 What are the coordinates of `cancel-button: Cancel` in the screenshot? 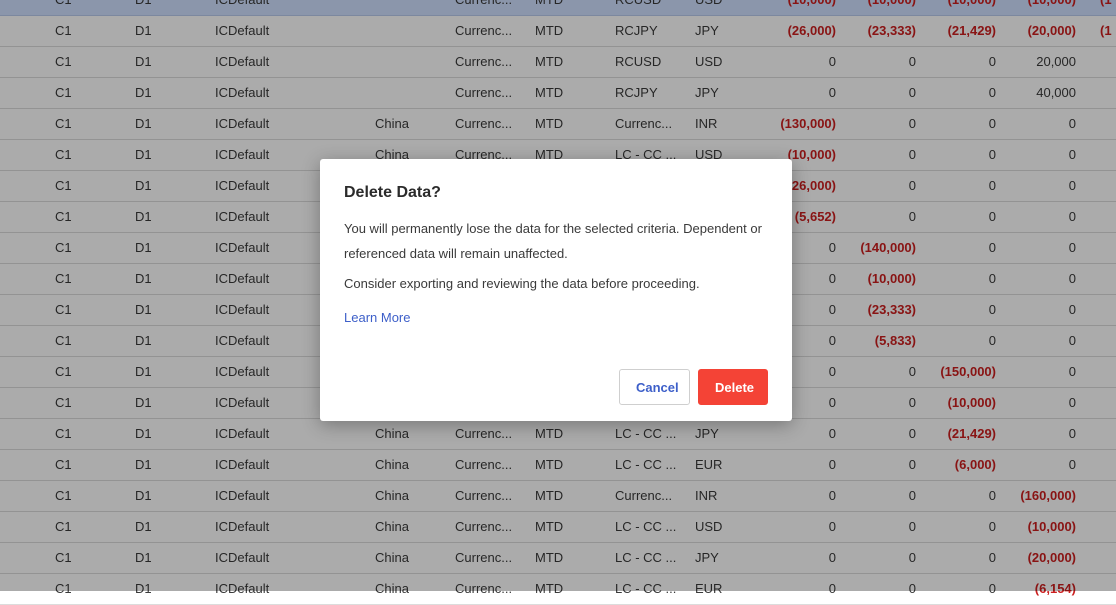 It's located at (654, 387).